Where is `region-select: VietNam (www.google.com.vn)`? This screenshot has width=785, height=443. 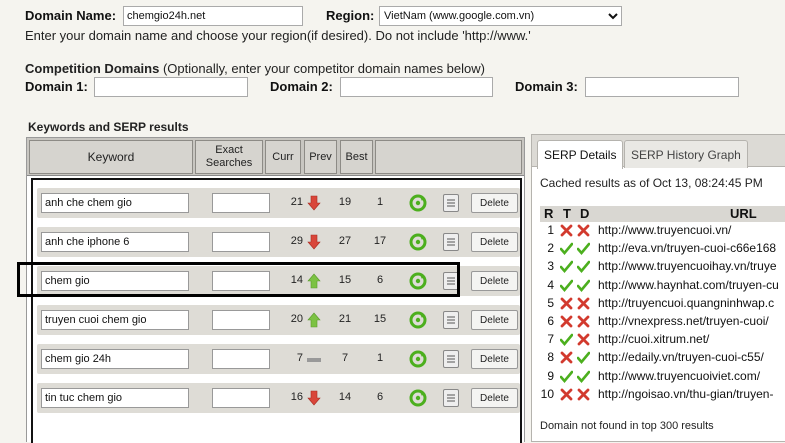
region-select: VietNam (www.google.com.vn) is located at coordinates (500, 16).